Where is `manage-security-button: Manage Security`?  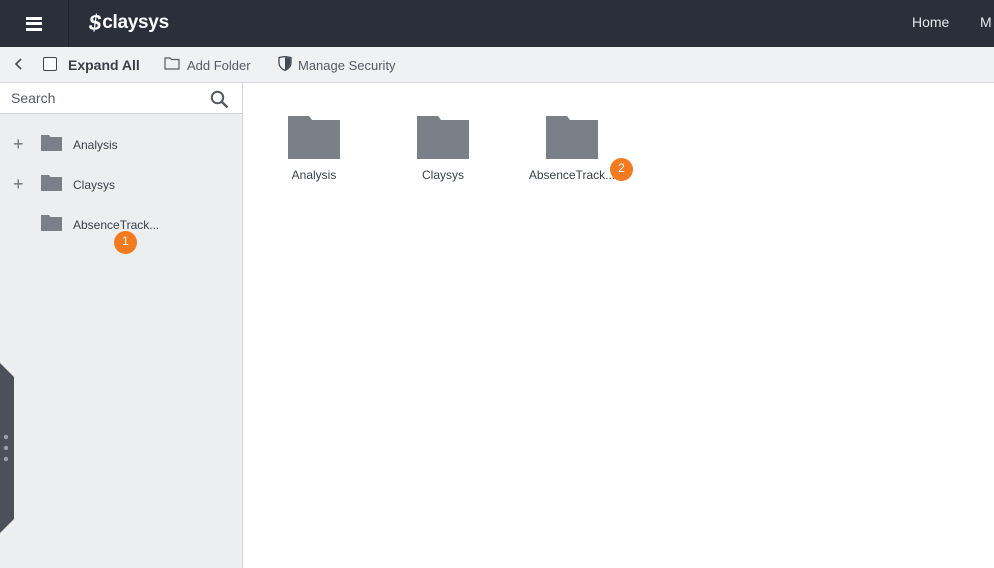
manage-security-button: Manage Security is located at coordinates (347, 65).